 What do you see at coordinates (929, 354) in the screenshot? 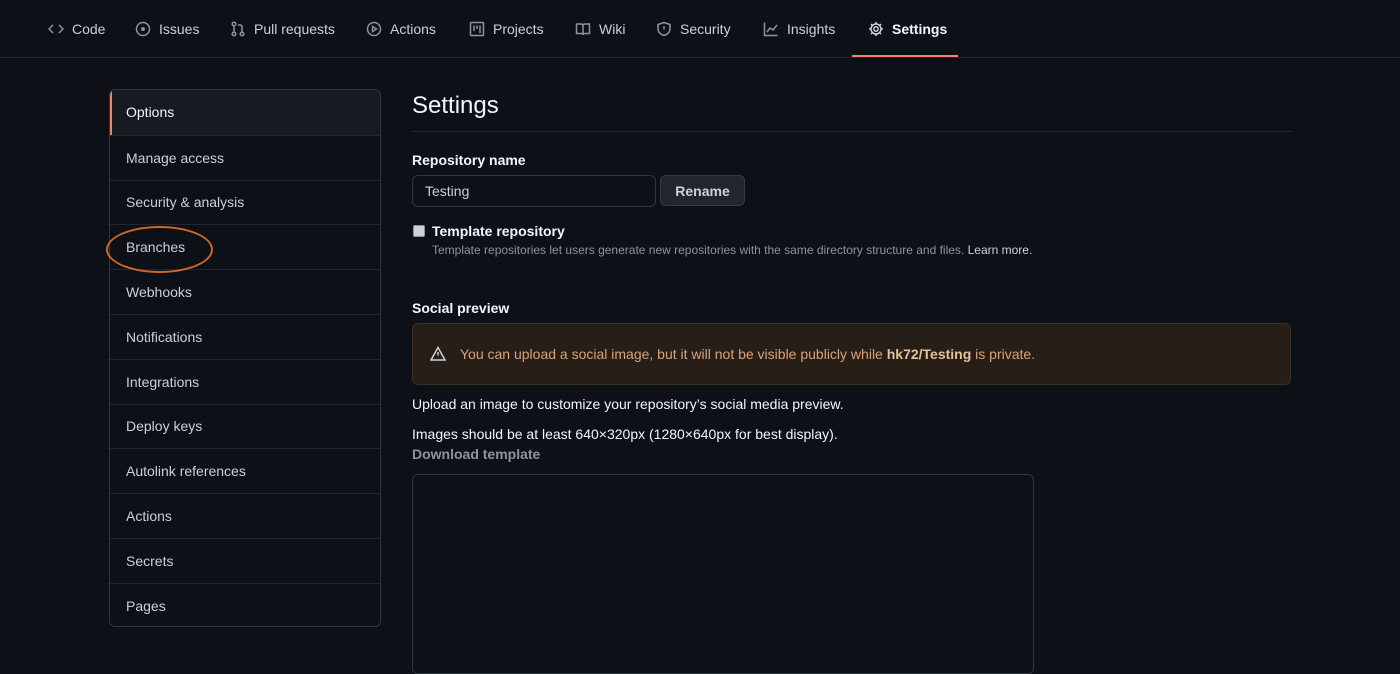
I see `warning-repo: hk72/Testing` at bounding box center [929, 354].